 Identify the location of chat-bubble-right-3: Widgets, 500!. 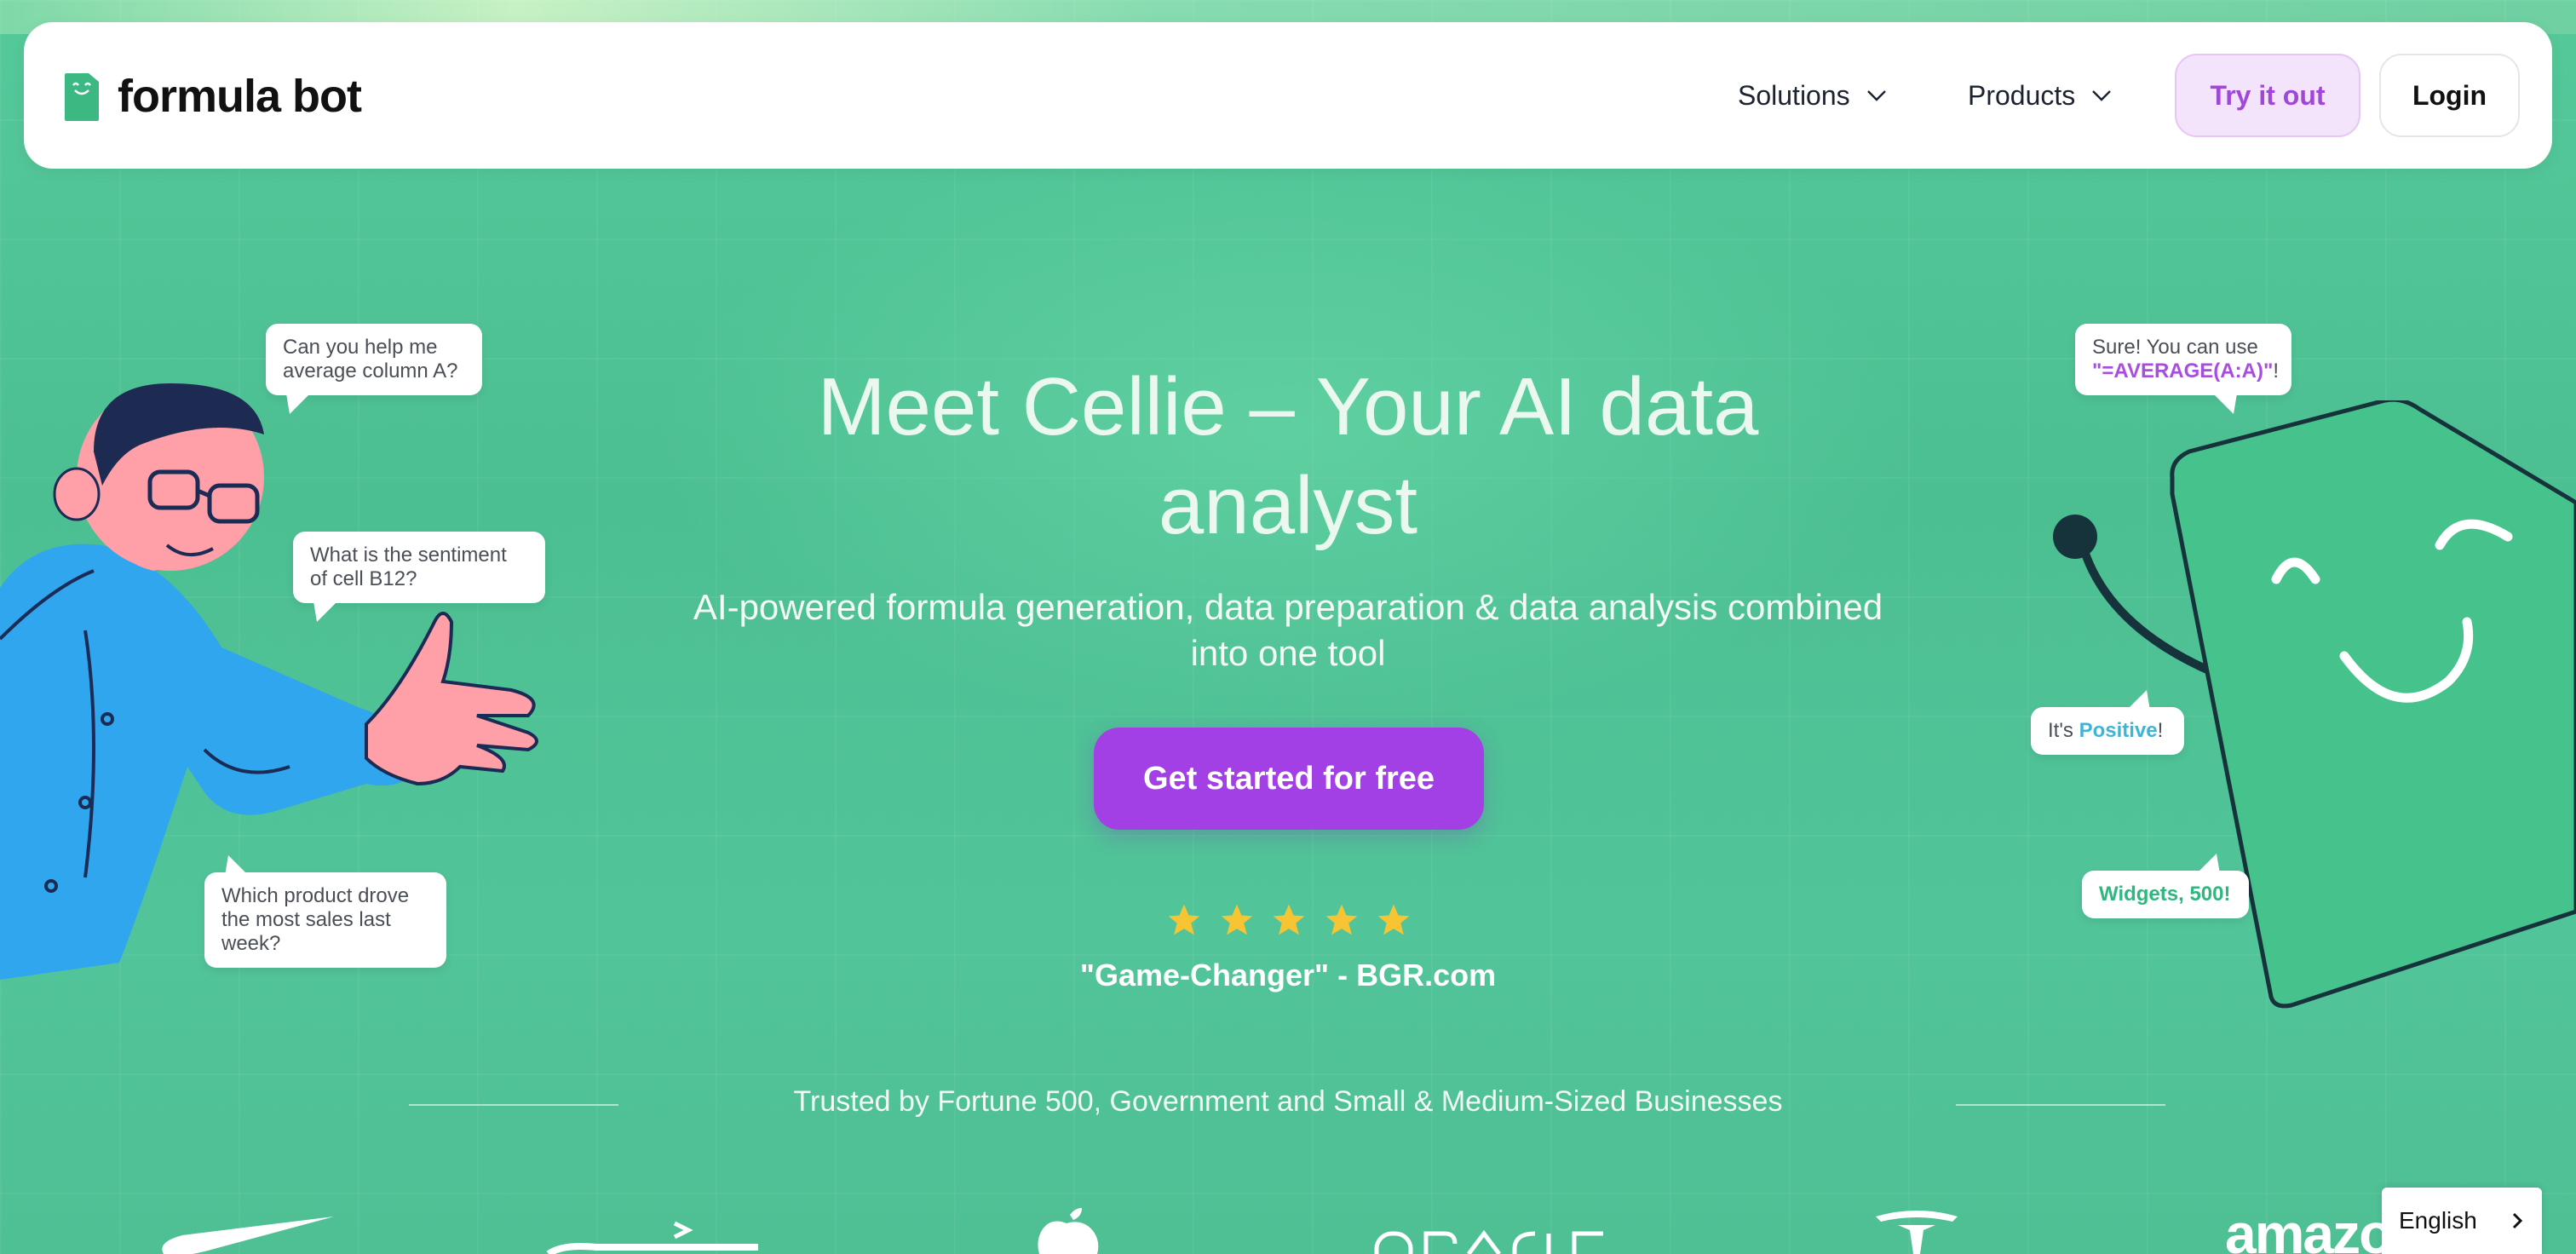
(2165, 886).